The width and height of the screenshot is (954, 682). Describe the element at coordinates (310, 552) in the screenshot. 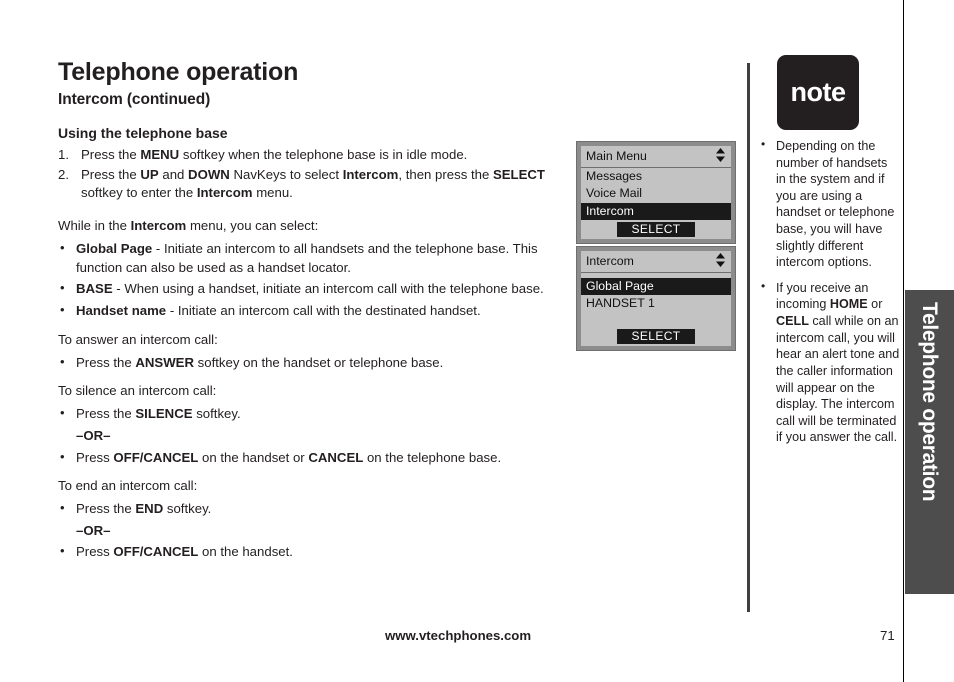

I see `bullet-item: • Press OFF/CANCEL on the handset.` at that location.